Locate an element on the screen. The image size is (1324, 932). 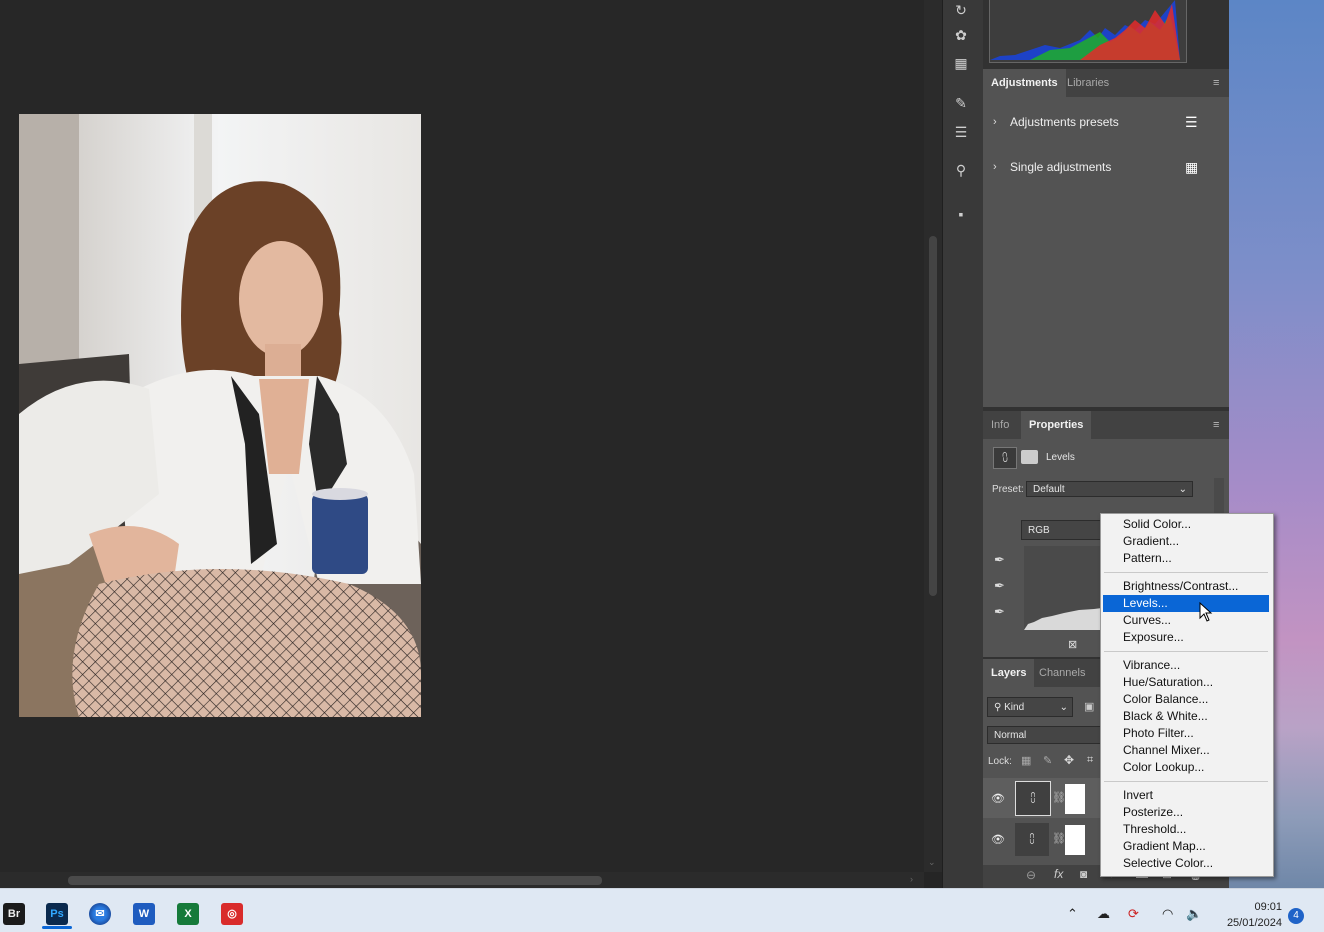
scroll-right-arrow-icon: › is located at coordinates (911, 879).